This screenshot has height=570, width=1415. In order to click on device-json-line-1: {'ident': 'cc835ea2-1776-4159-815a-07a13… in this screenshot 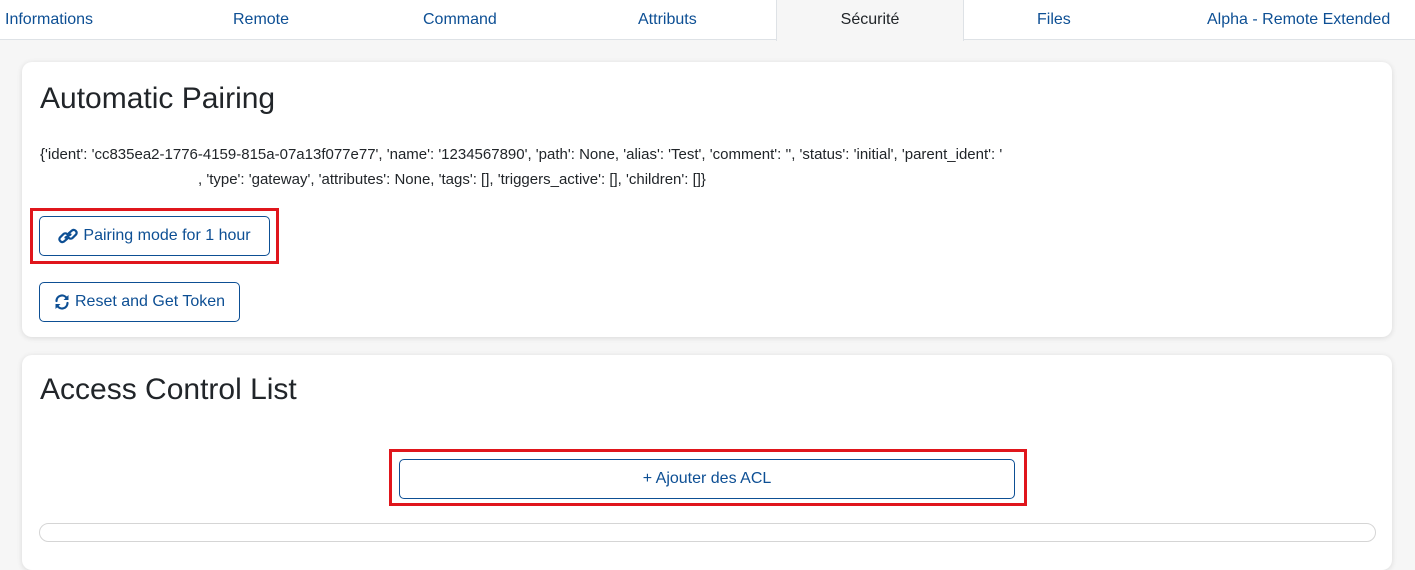, I will do `click(521, 154)`.